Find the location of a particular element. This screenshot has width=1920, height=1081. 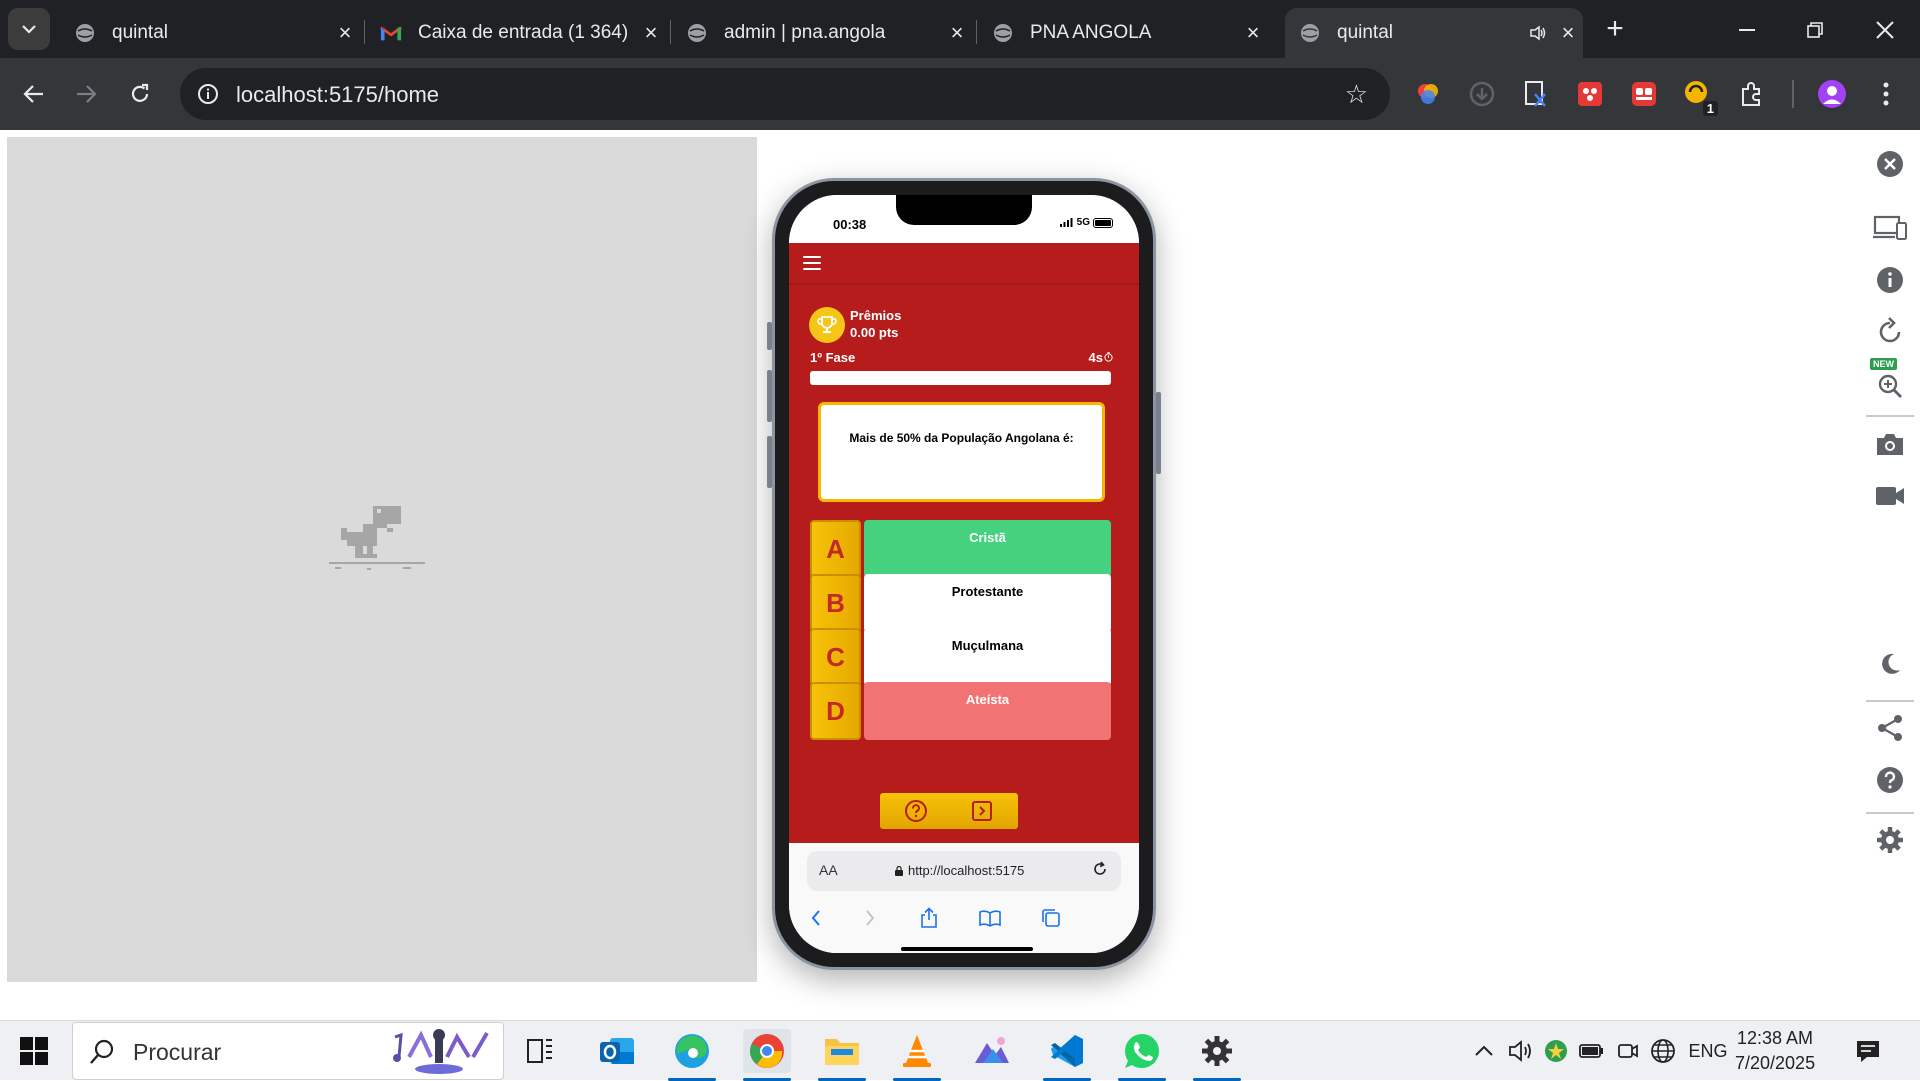

answer-option: Protestante is located at coordinates (987, 603).